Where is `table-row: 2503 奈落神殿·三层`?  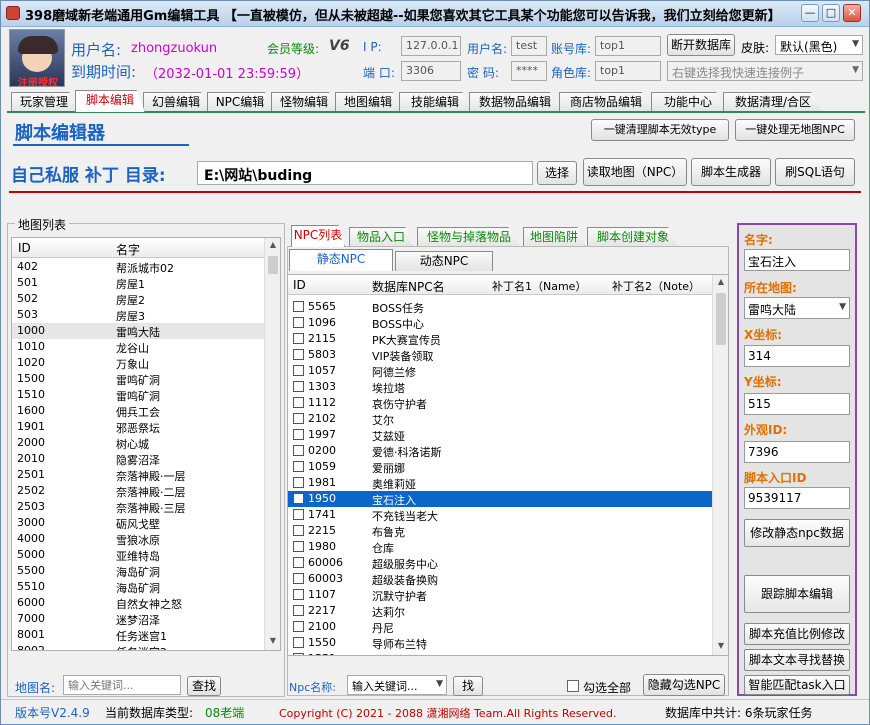
table-row: 2503 奈落神殿·三层 is located at coordinates (138, 507).